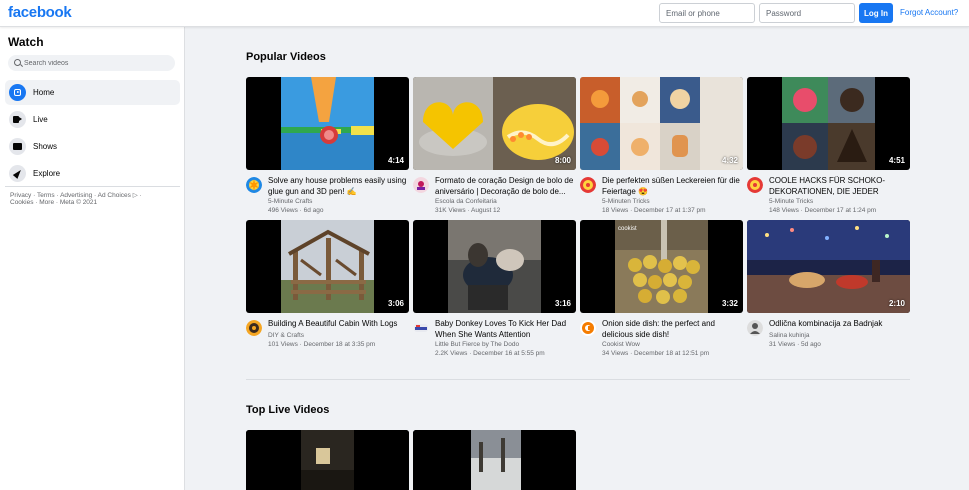 The image size is (969, 490). Describe the element at coordinates (505, 344) in the screenshot. I see `video-channel: Little But Fierce by The Dodo` at that location.